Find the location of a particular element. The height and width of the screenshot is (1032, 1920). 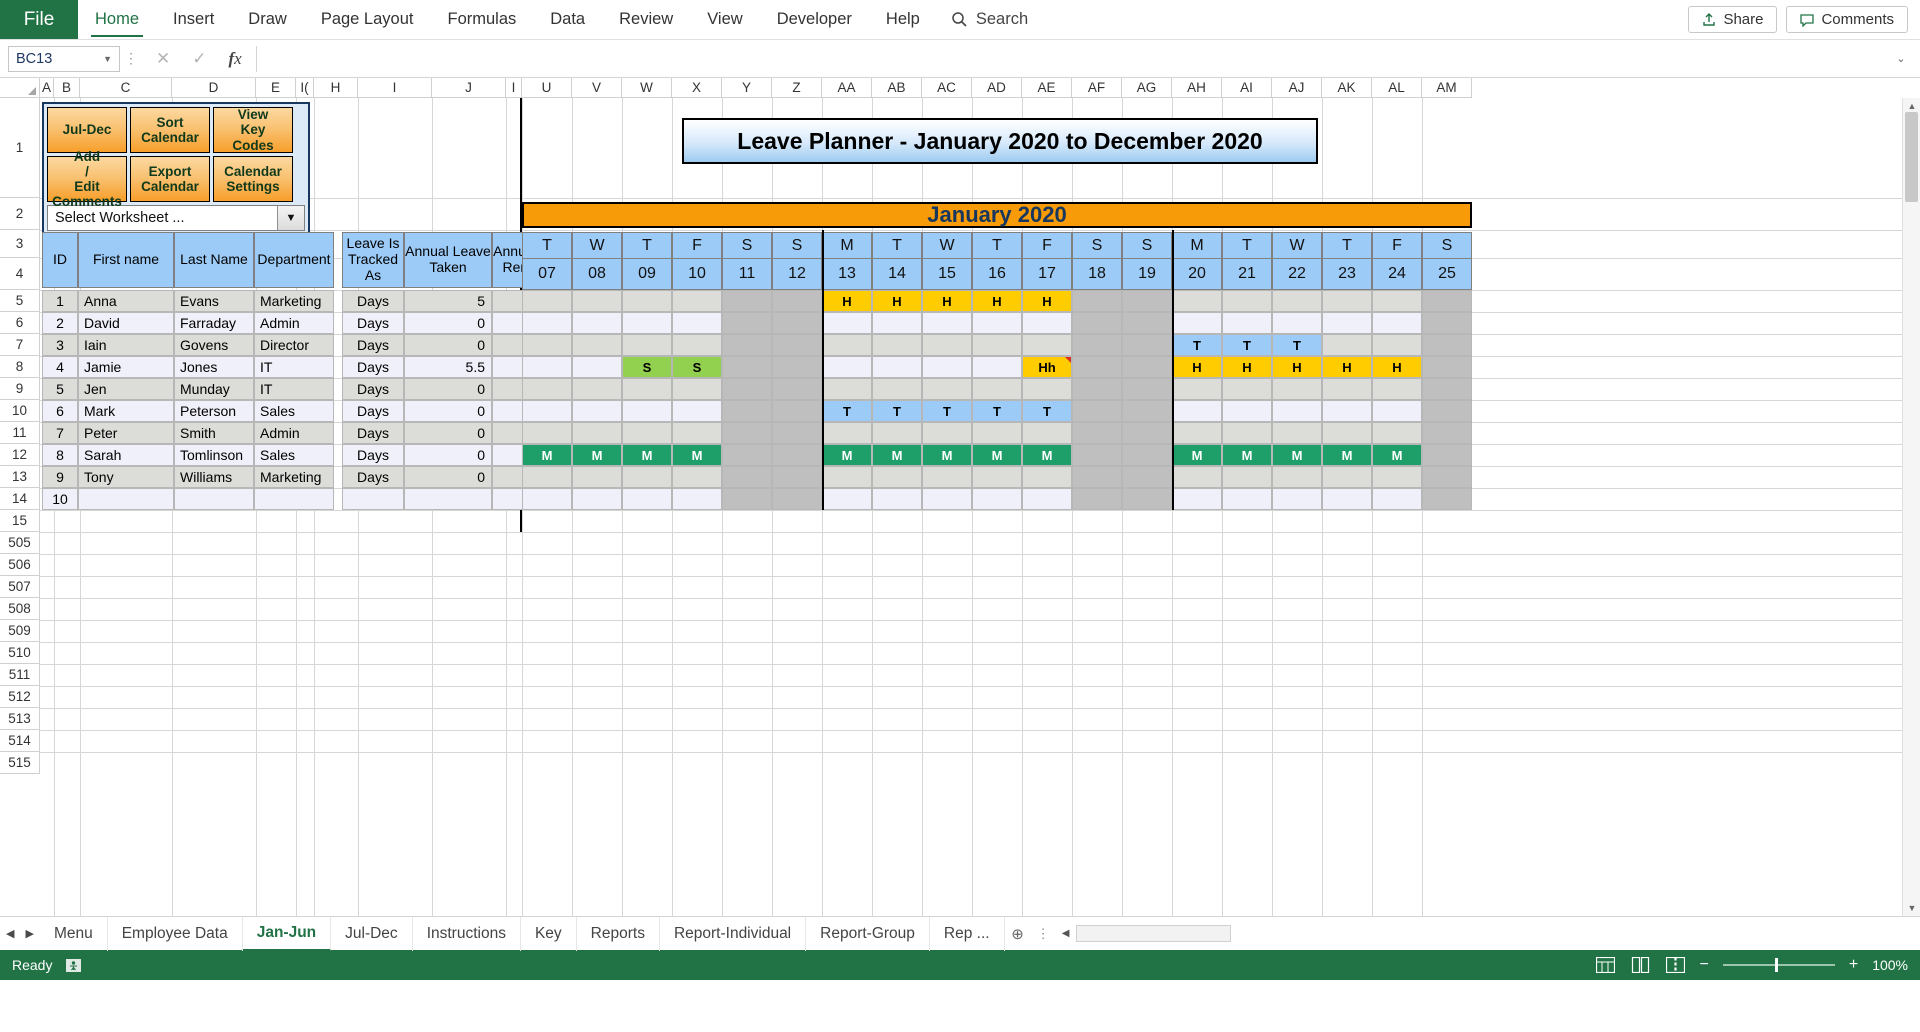

zoom-level: 100% is located at coordinates (1890, 965).